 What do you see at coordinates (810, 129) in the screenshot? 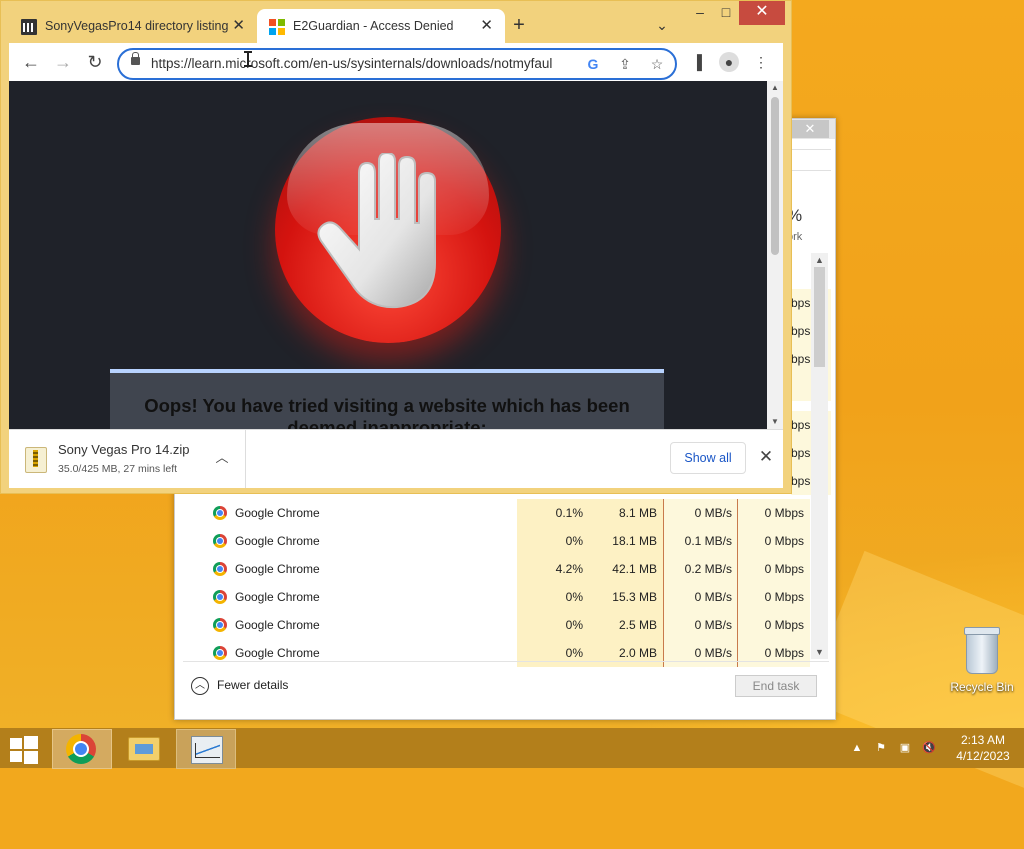
I see `task-manager-close-button: ✕` at bounding box center [810, 129].